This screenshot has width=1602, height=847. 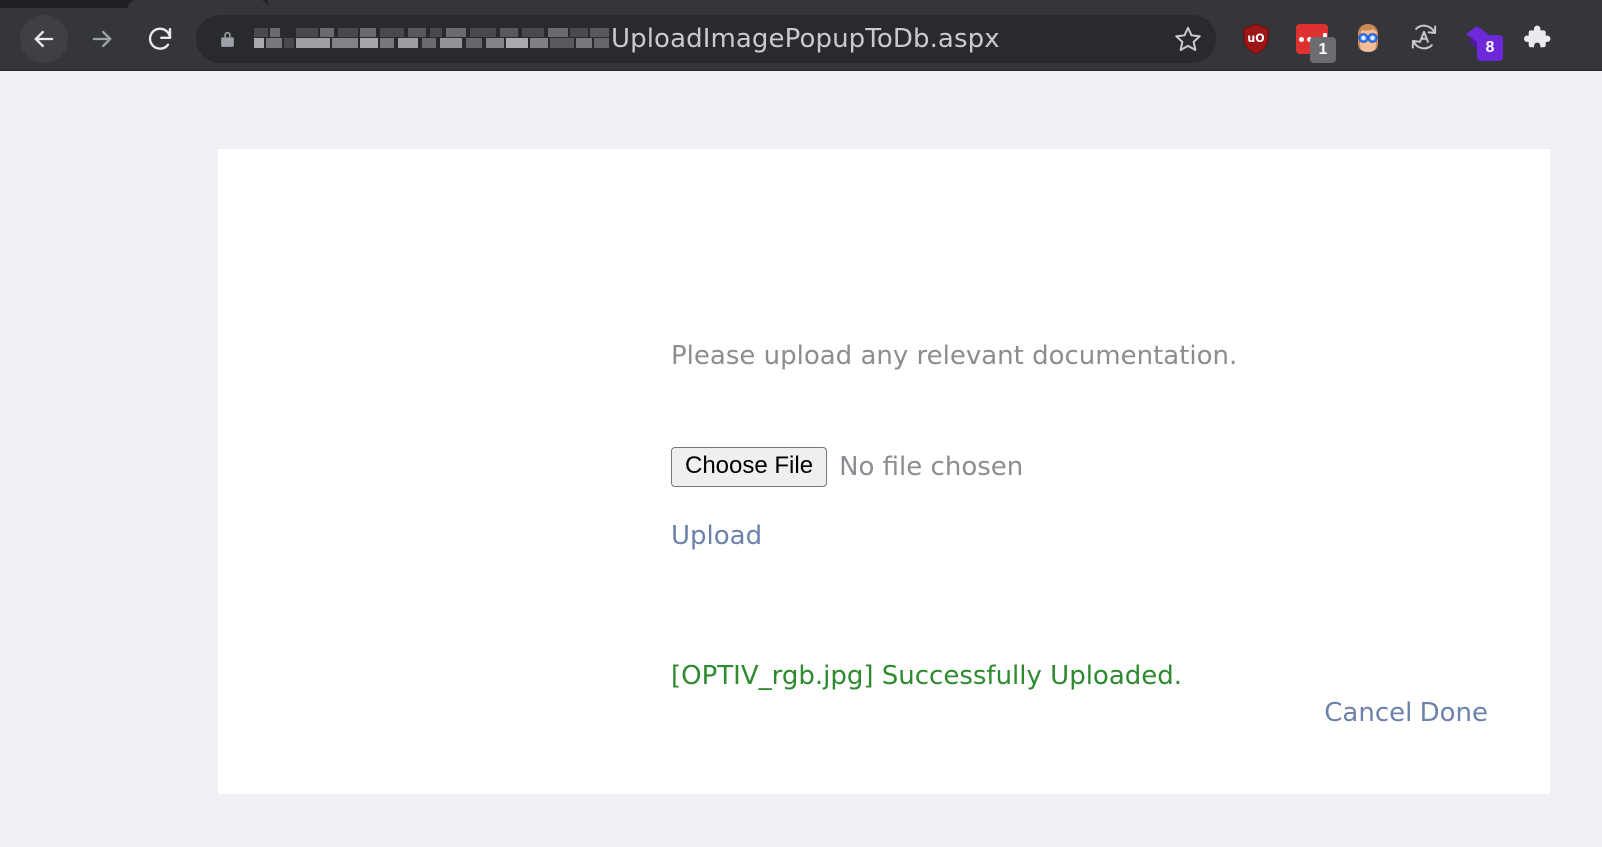 I want to click on browser-toolbar: UploadImagePopupToDb.aspx uO 1 8, so click(x=801, y=39).